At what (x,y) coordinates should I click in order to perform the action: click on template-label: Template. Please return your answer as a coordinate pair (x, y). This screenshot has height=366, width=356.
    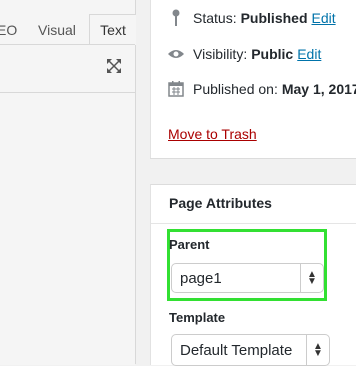
    Looking at the image, I should click on (197, 317).